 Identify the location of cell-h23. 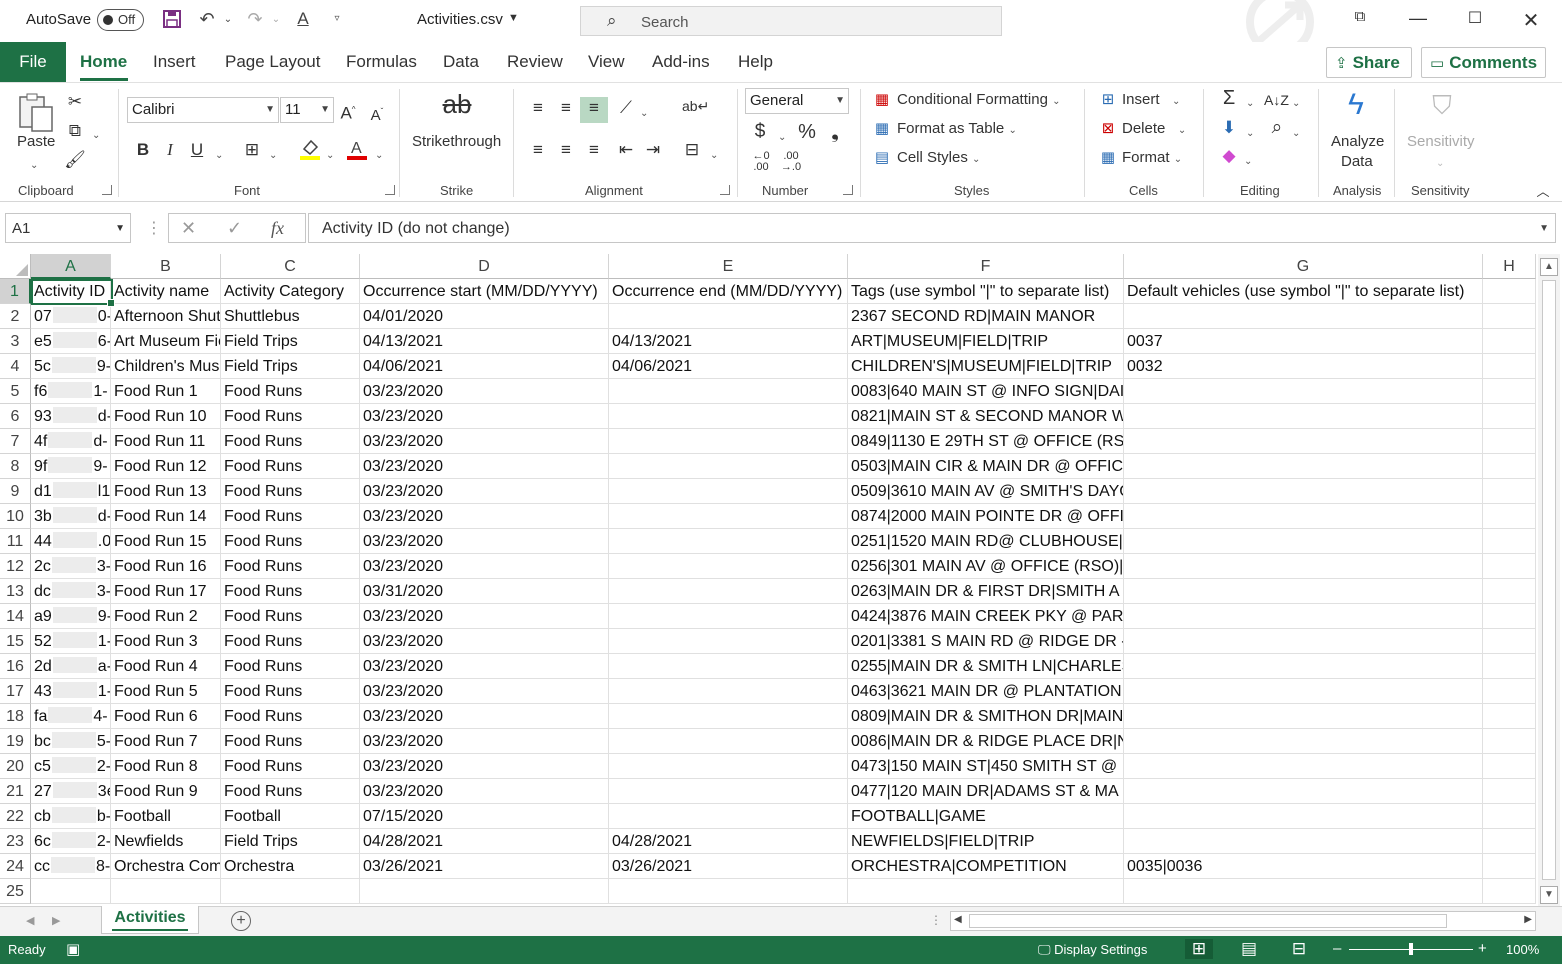
(1509, 841).